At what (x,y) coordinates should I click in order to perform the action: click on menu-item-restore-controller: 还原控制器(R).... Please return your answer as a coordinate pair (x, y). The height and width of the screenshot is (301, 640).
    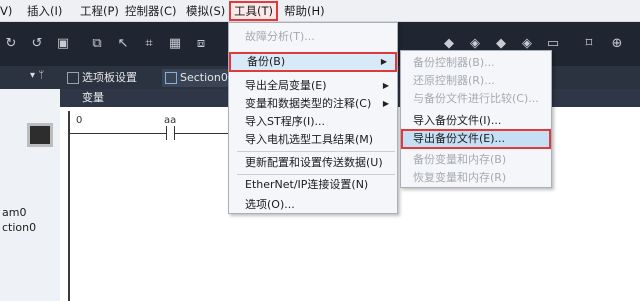
    Looking at the image, I should click on (476, 81).